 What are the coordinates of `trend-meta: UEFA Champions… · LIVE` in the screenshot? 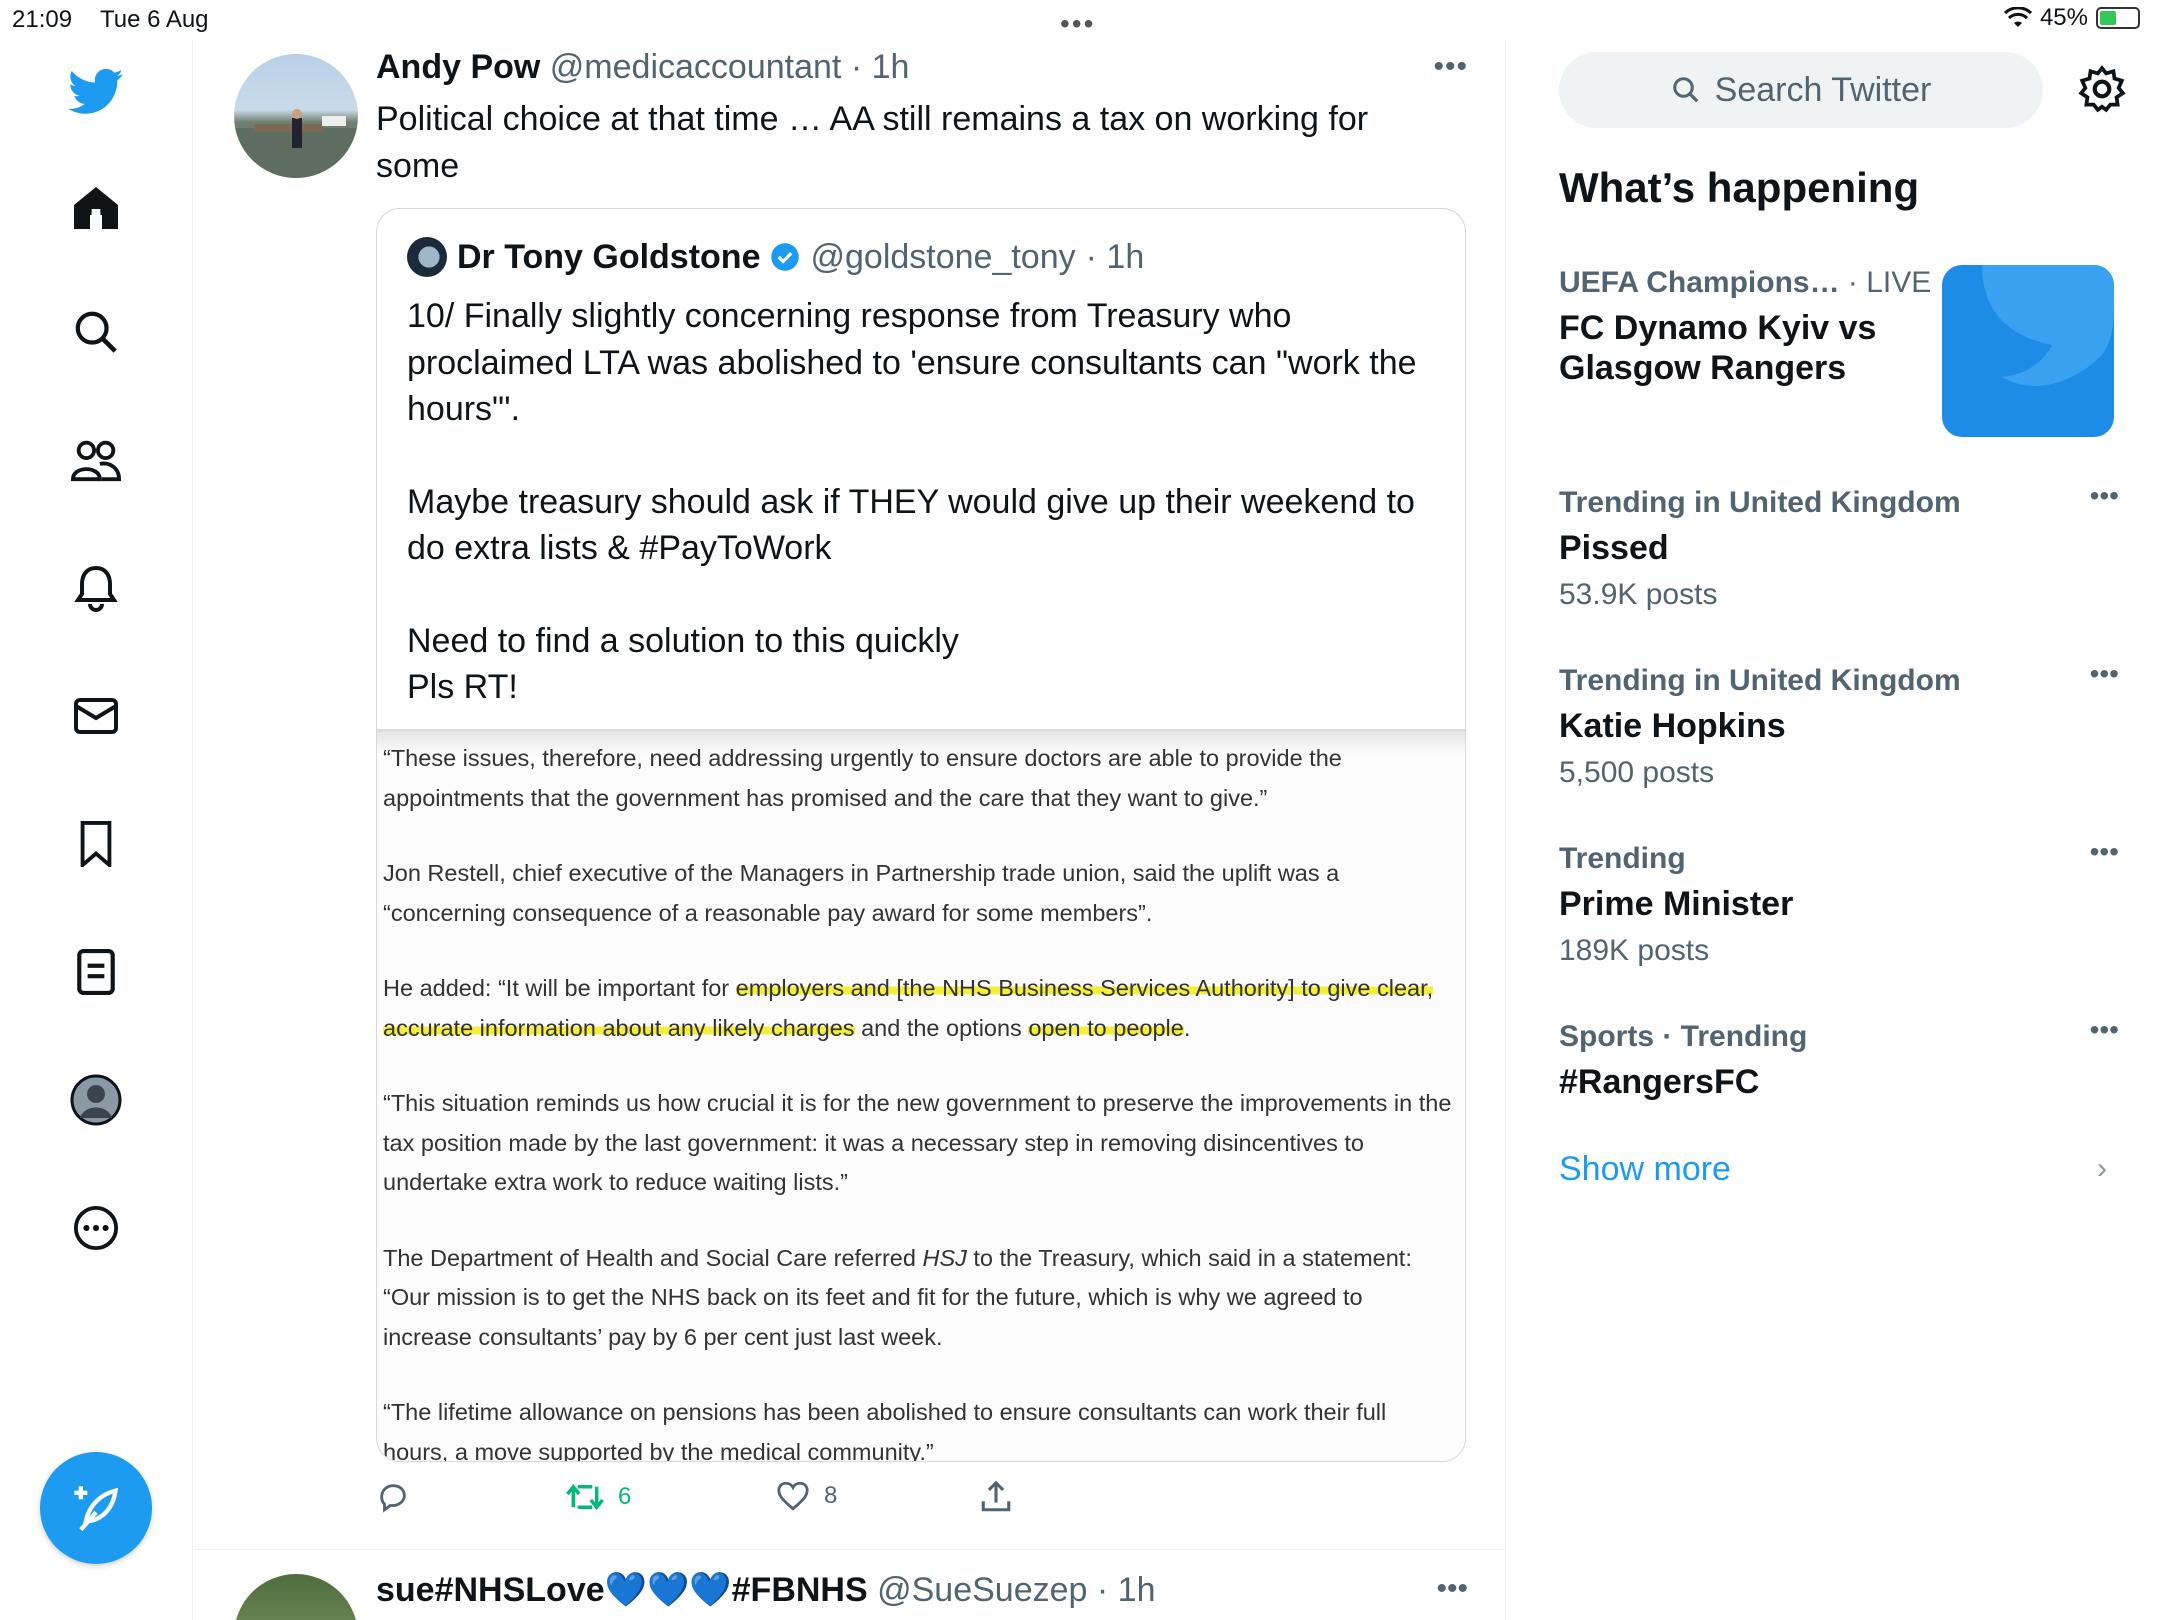 It's located at (1749, 283).